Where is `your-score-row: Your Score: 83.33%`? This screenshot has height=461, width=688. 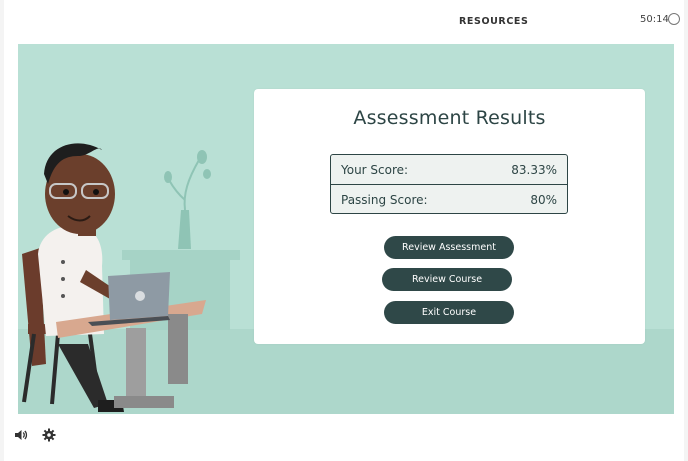
your-score-row: Your Score: 83.33% is located at coordinates (449, 170).